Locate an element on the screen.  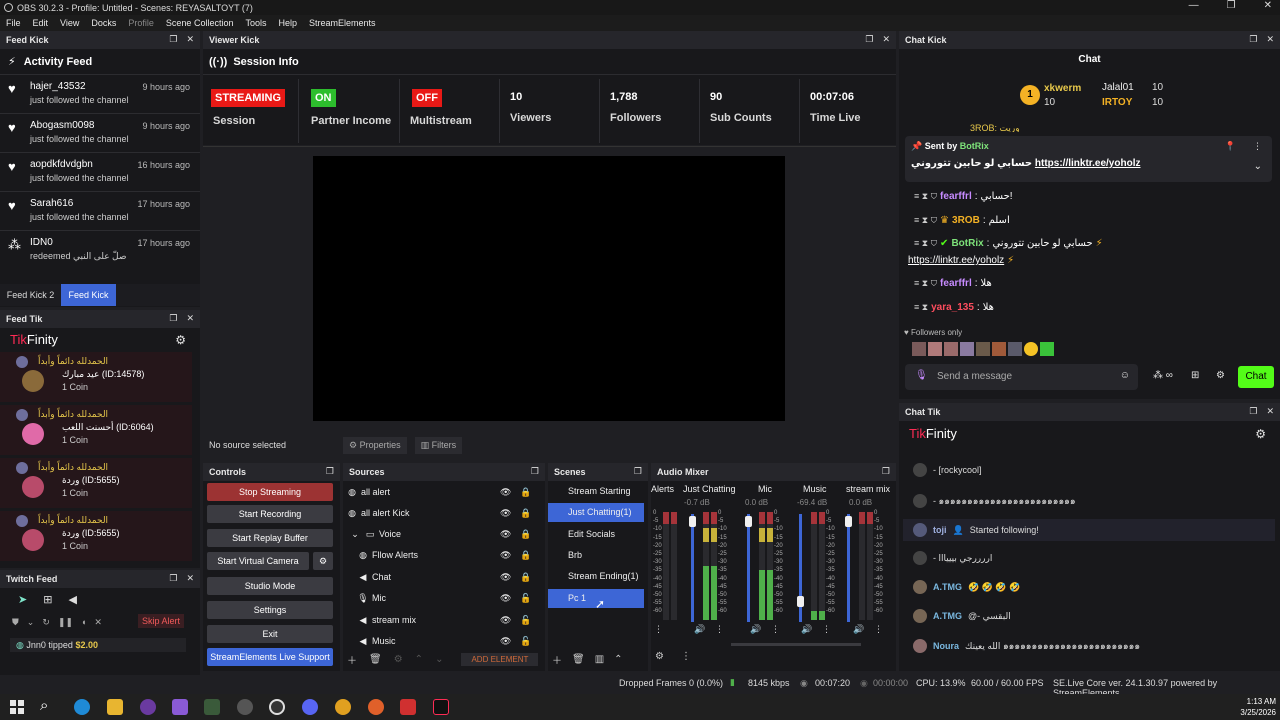
mixer-scrollbar is located at coordinates (796, 644).